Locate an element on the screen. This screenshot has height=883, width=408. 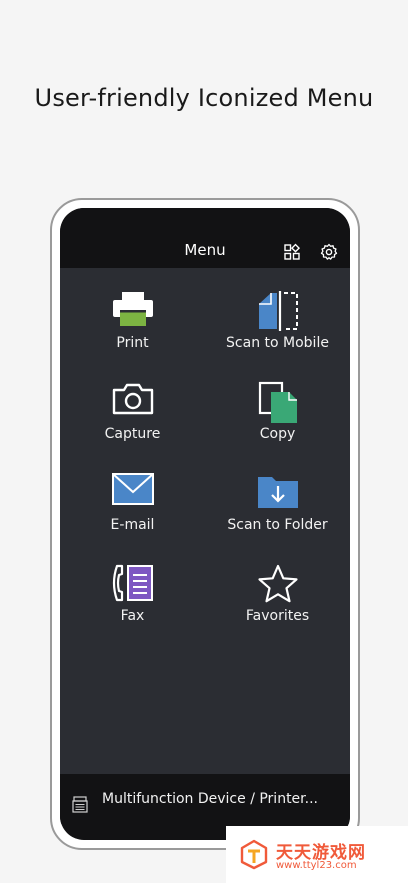
menu-item-scan-to-mobile: Scan to Mobile is located at coordinates (277, 313).